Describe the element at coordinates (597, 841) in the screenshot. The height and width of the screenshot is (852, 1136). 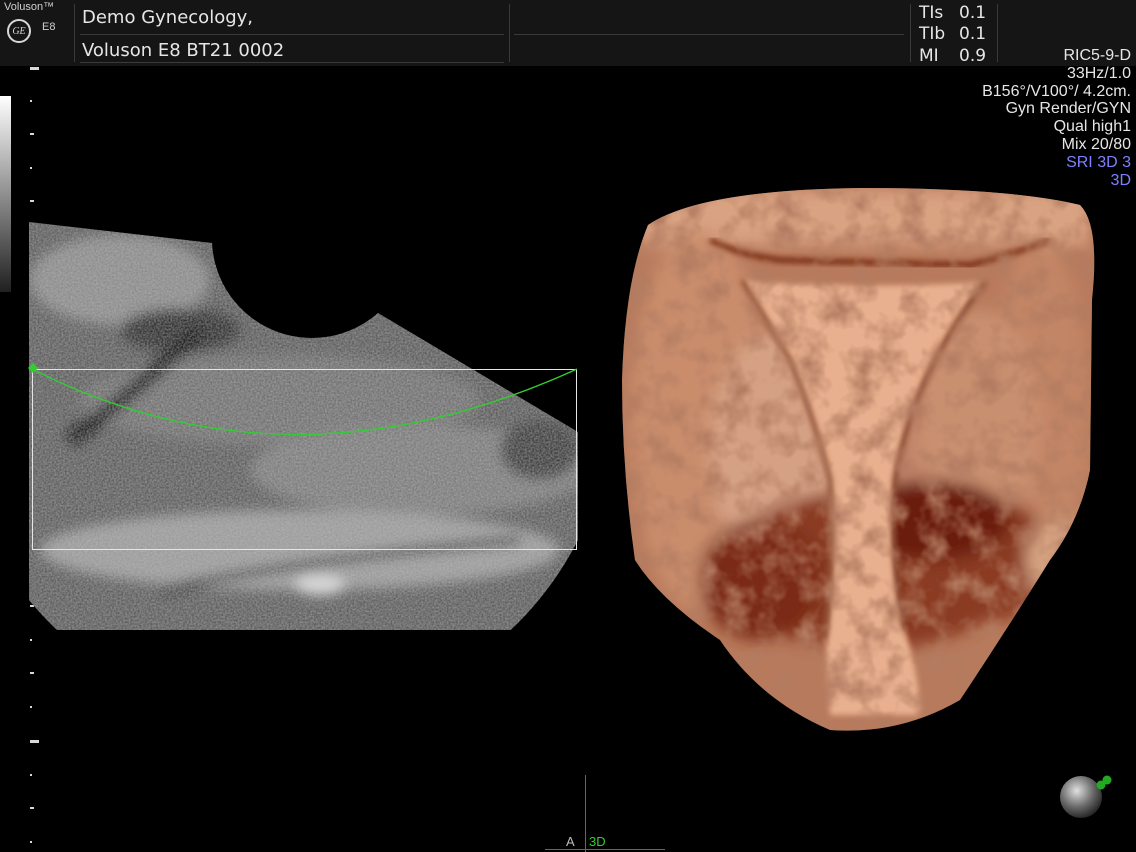
I see `axis-3d-label: 3D` at that location.